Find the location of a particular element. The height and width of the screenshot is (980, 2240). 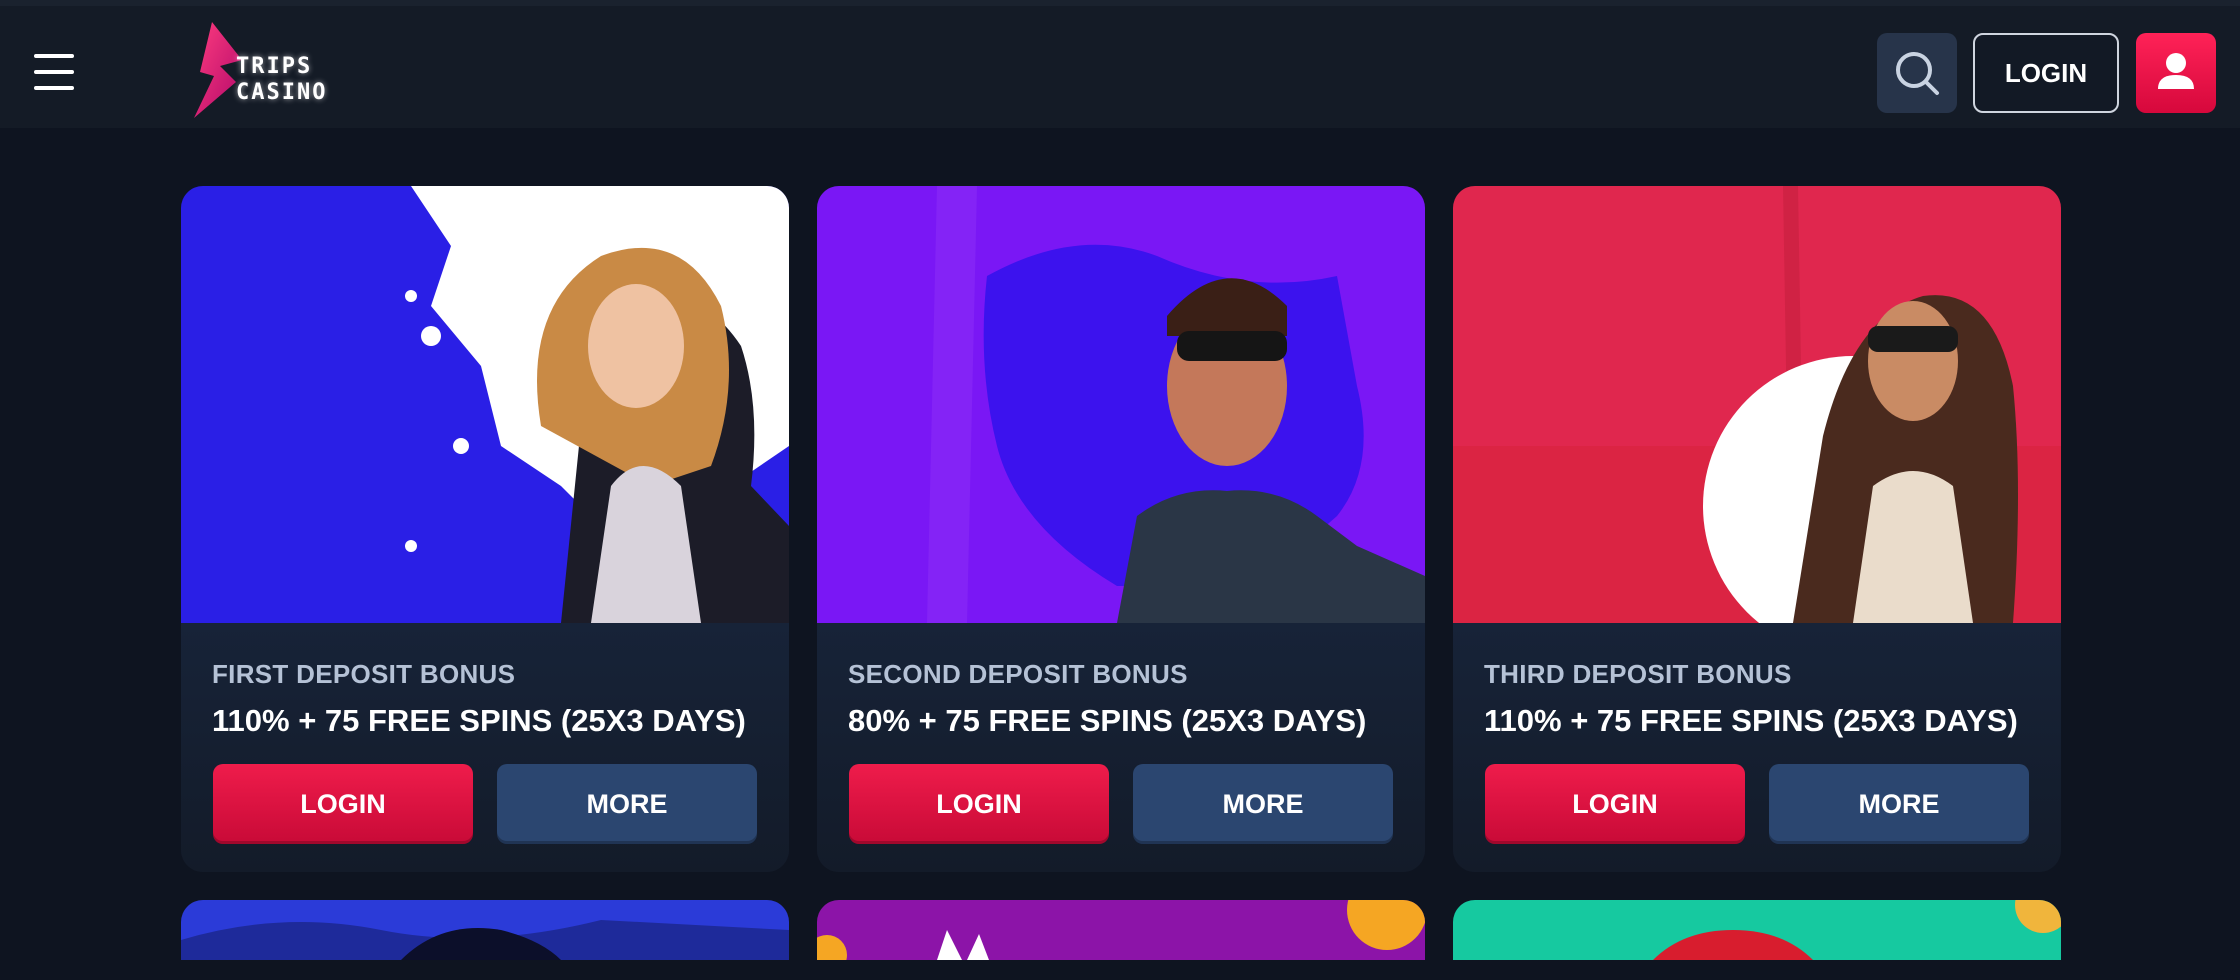

bonus-card-fourth-partial is located at coordinates (485, 940).